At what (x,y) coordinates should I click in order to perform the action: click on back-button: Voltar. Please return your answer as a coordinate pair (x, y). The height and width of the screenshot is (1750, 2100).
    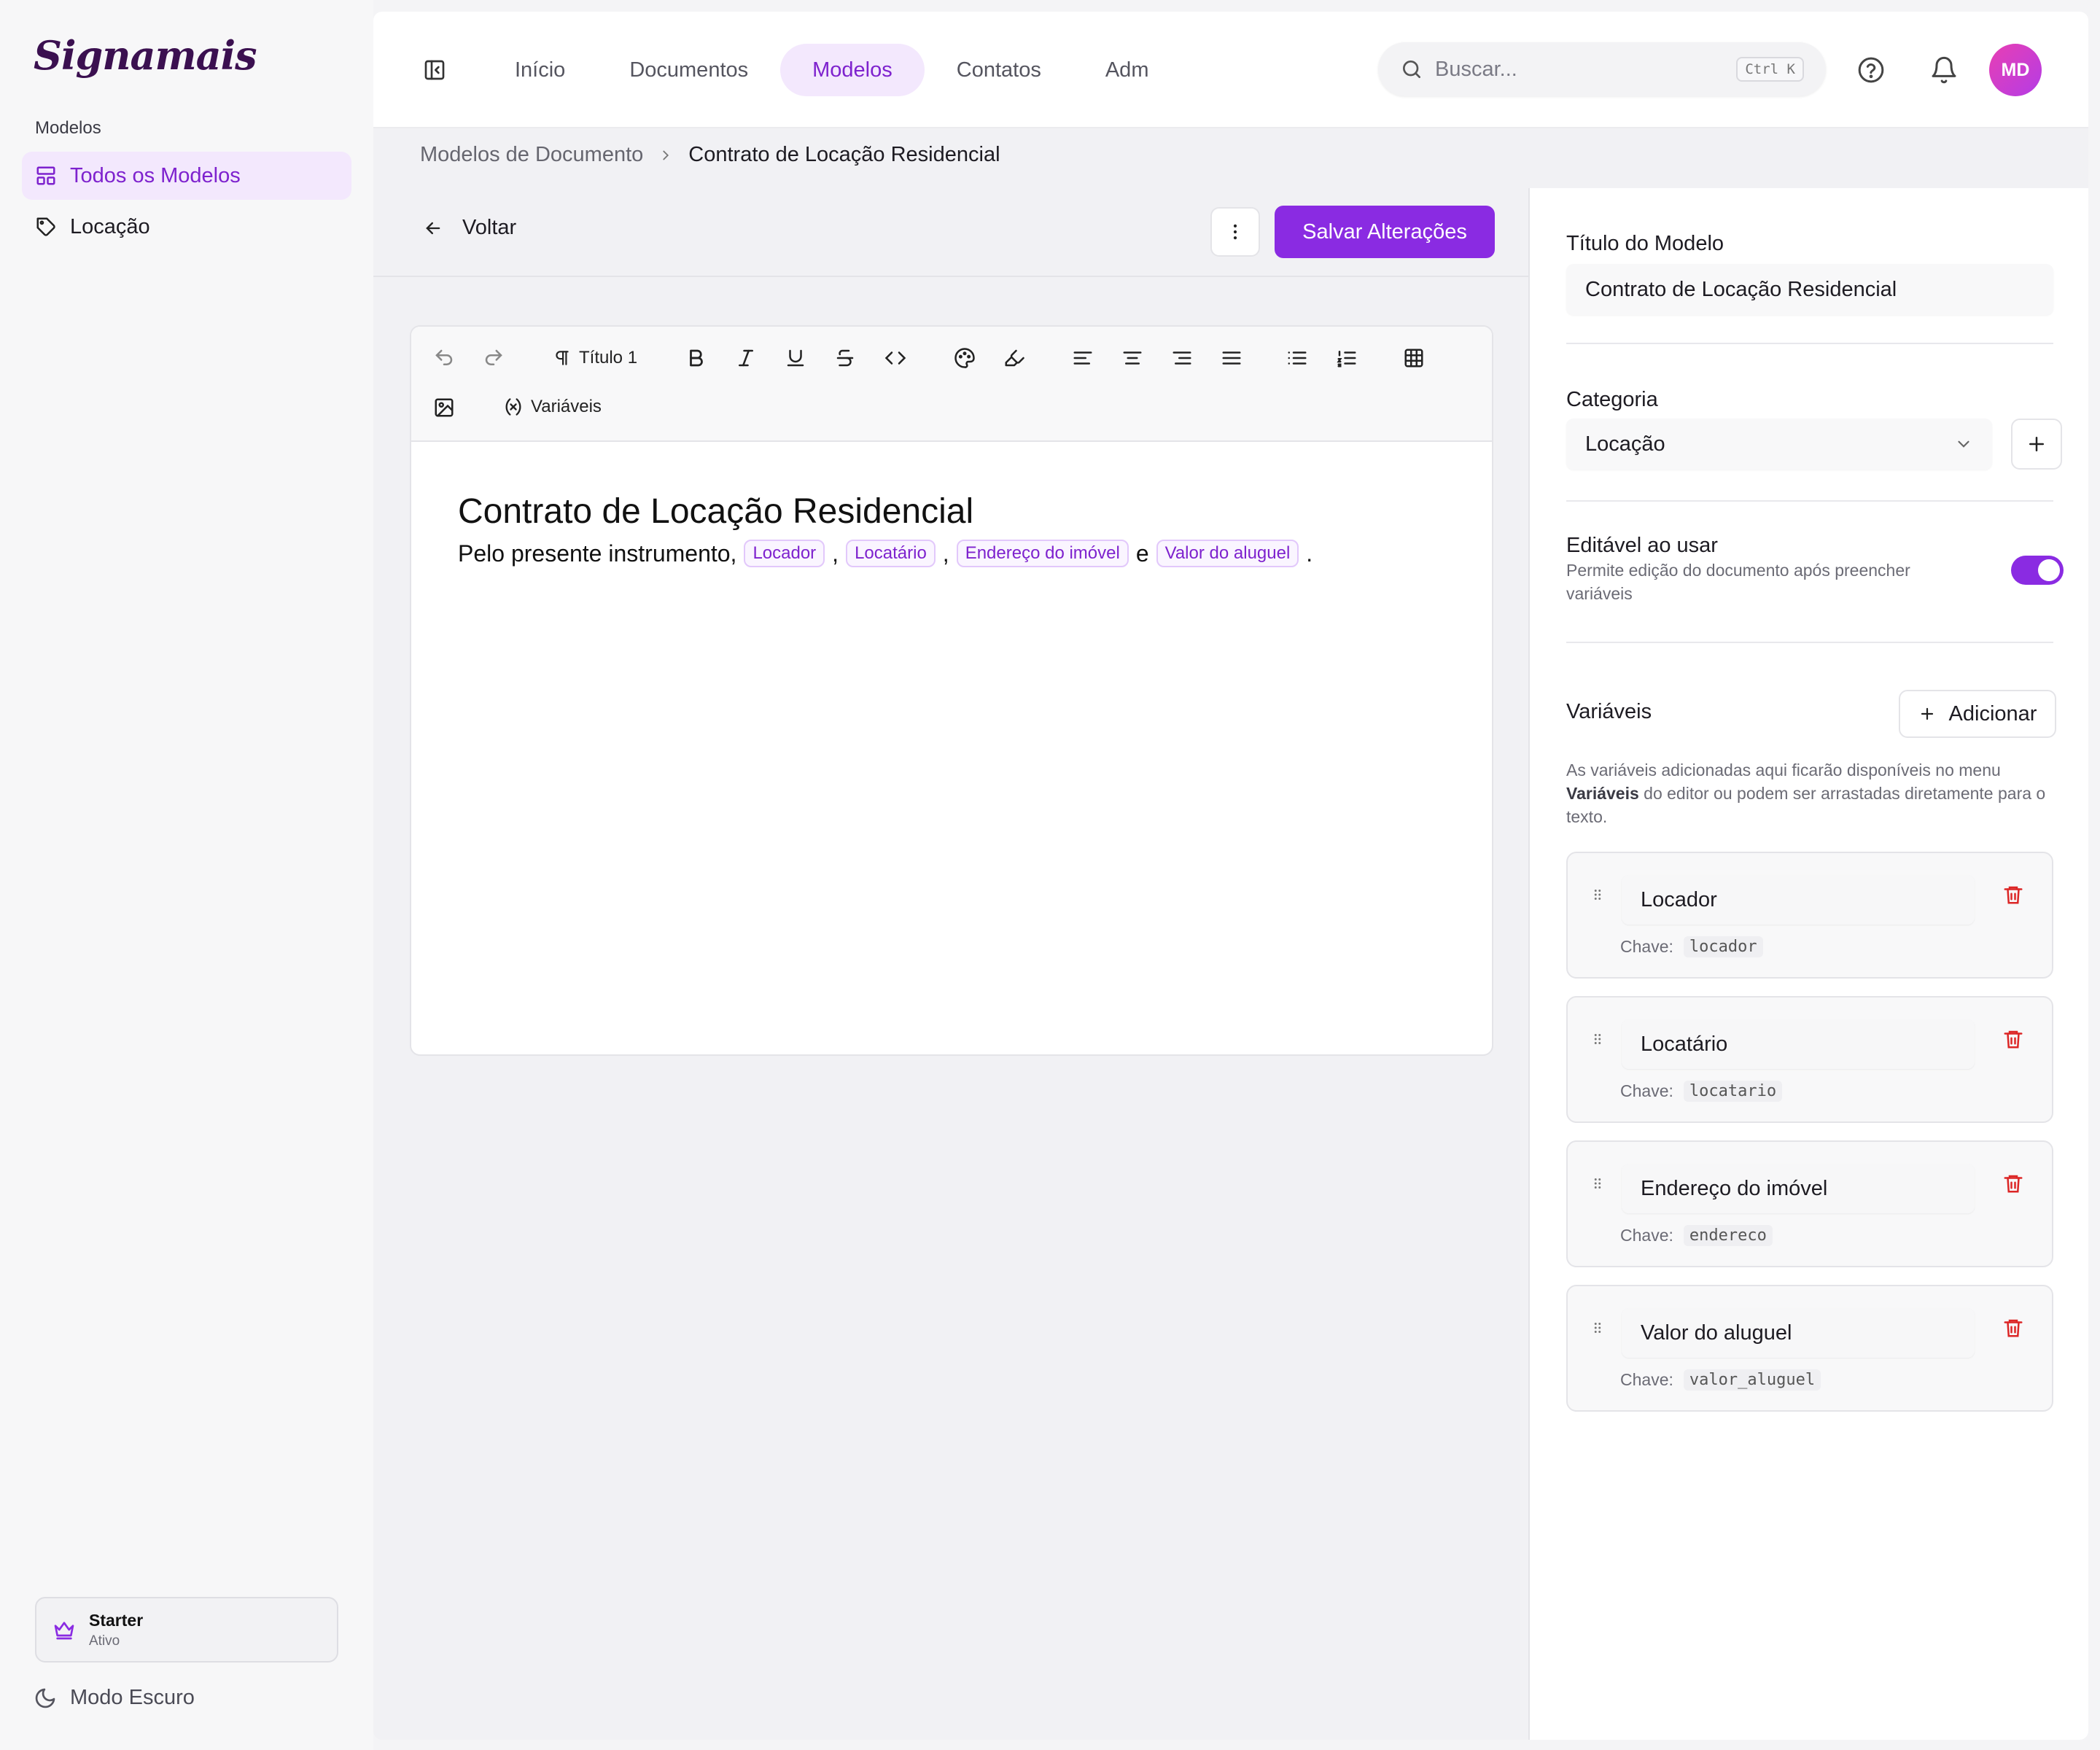
    Looking at the image, I should click on (469, 228).